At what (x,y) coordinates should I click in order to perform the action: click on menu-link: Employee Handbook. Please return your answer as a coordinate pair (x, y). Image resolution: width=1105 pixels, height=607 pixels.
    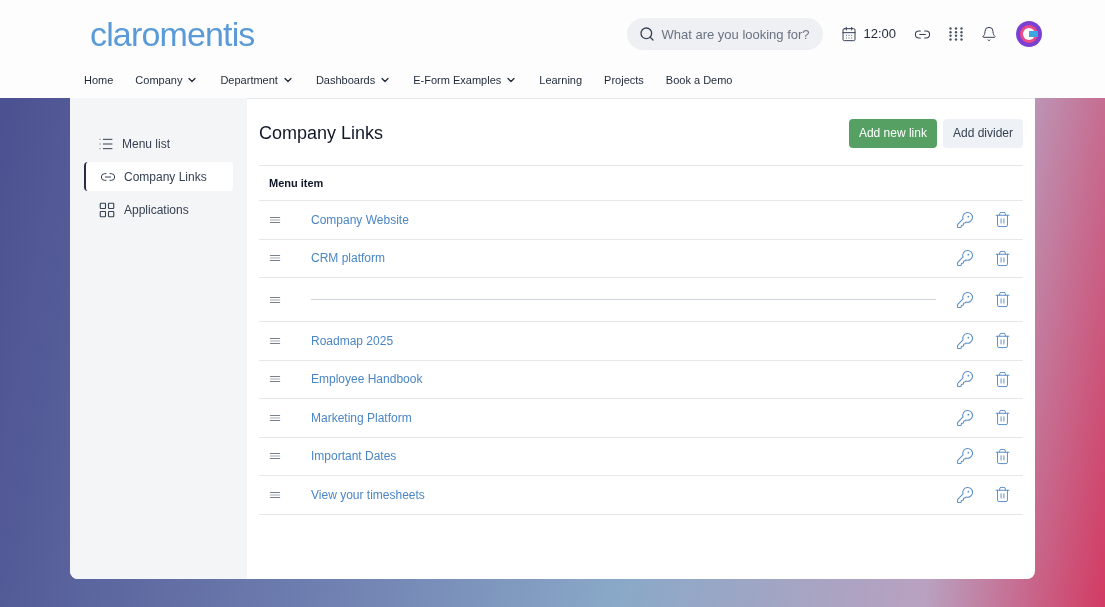
    Looking at the image, I should click on (367, 379).